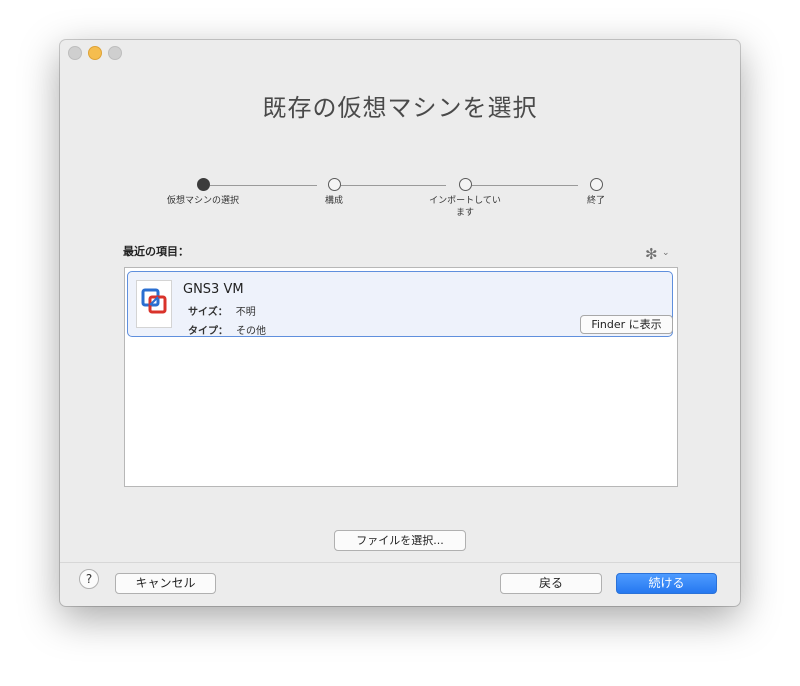  What do you see at coordinates (208, 312) in the screenshot?
I see `vm-size-key: サイズ：` at bounding box center [208, 312].